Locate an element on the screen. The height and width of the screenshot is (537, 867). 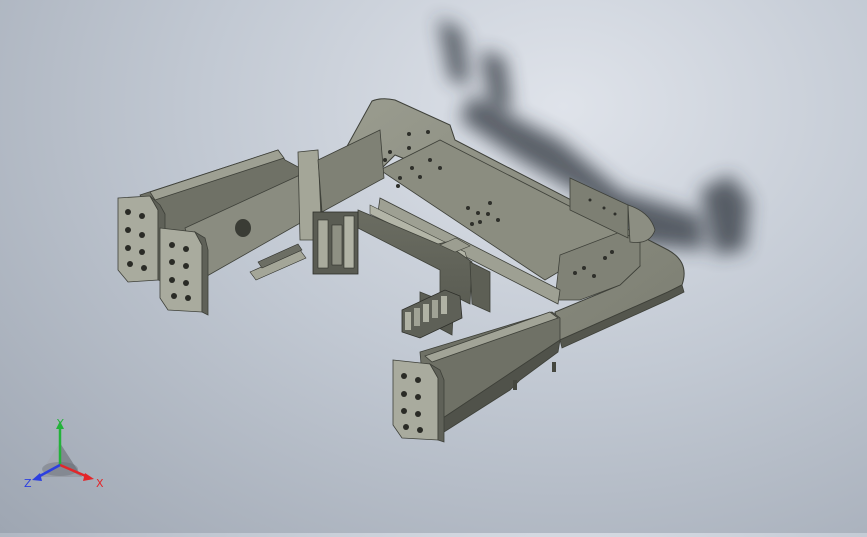
right-gripper-assembly is located at coordinates (432, 314).